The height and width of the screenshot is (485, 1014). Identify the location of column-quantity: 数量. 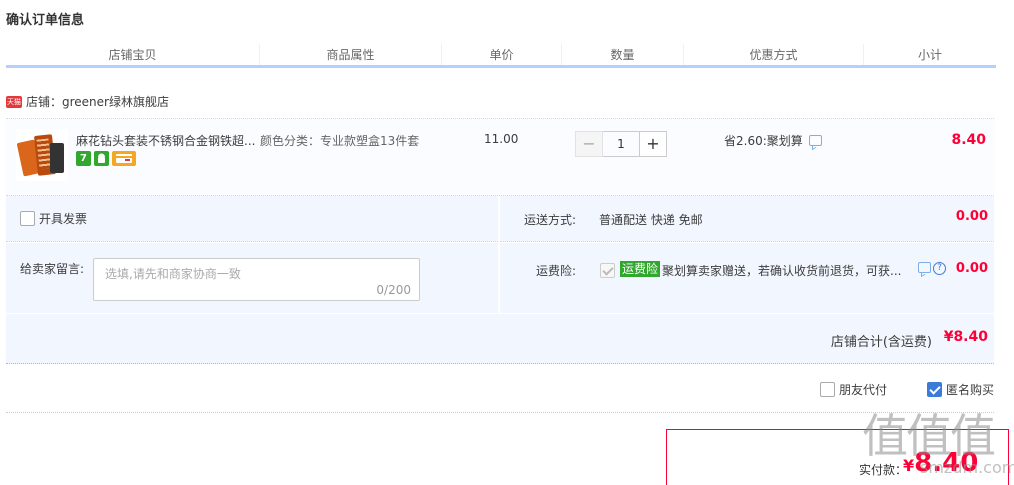
(623, 54).